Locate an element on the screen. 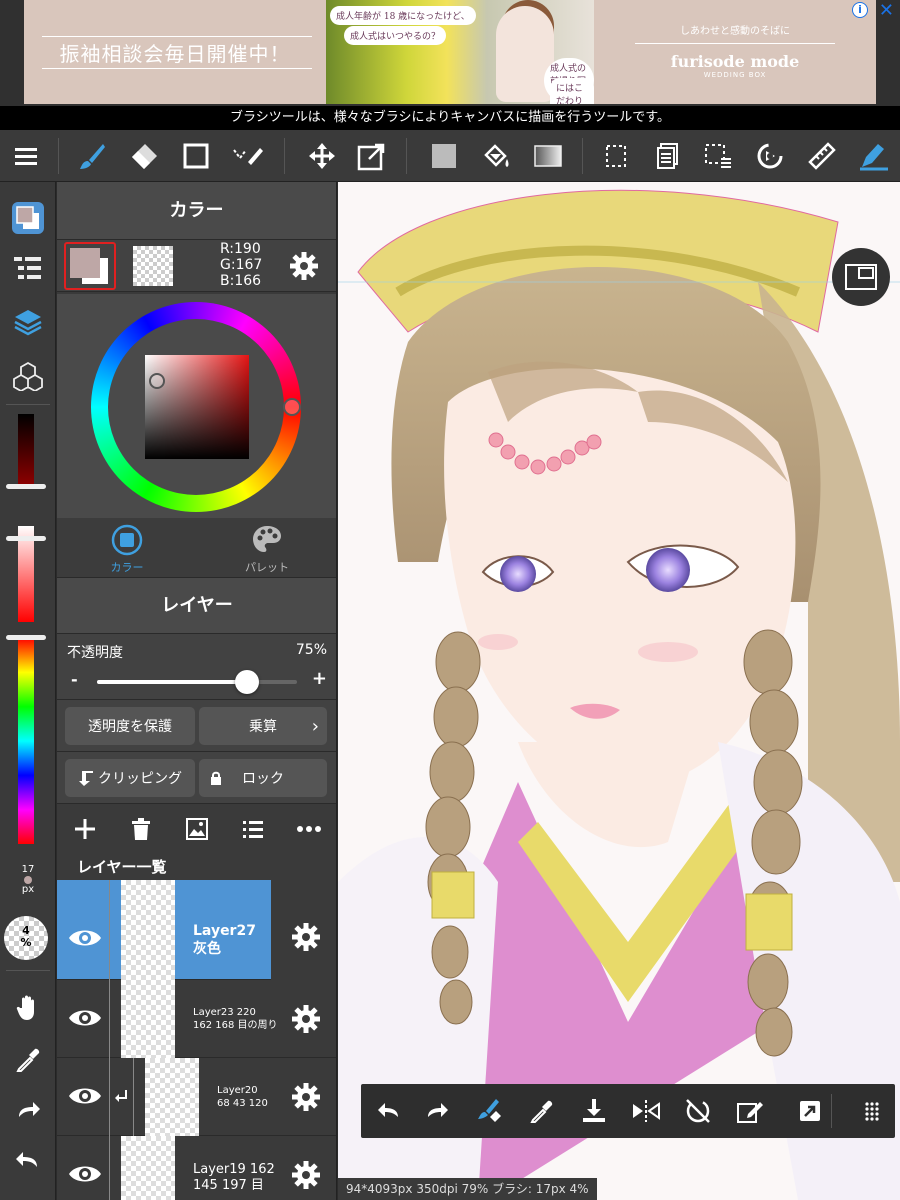 This screenshot has height=1200, width=900. brush-size-readout: 17 px is located at coordinates (28, 879).